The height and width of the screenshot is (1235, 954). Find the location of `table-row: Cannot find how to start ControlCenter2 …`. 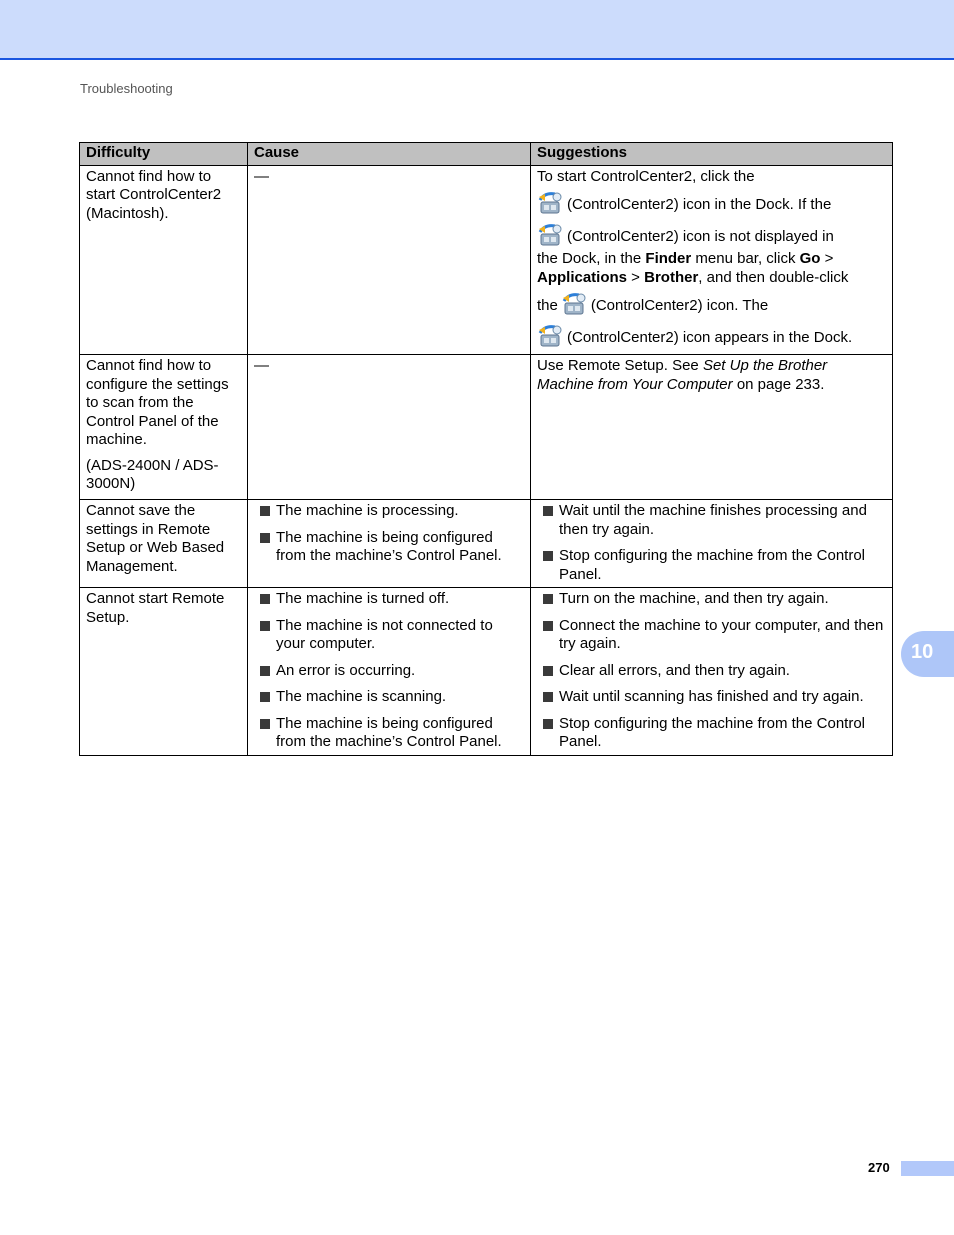

table-row: Cannot find how to start ControlCenter2 … is located at coordinates (486, 259).